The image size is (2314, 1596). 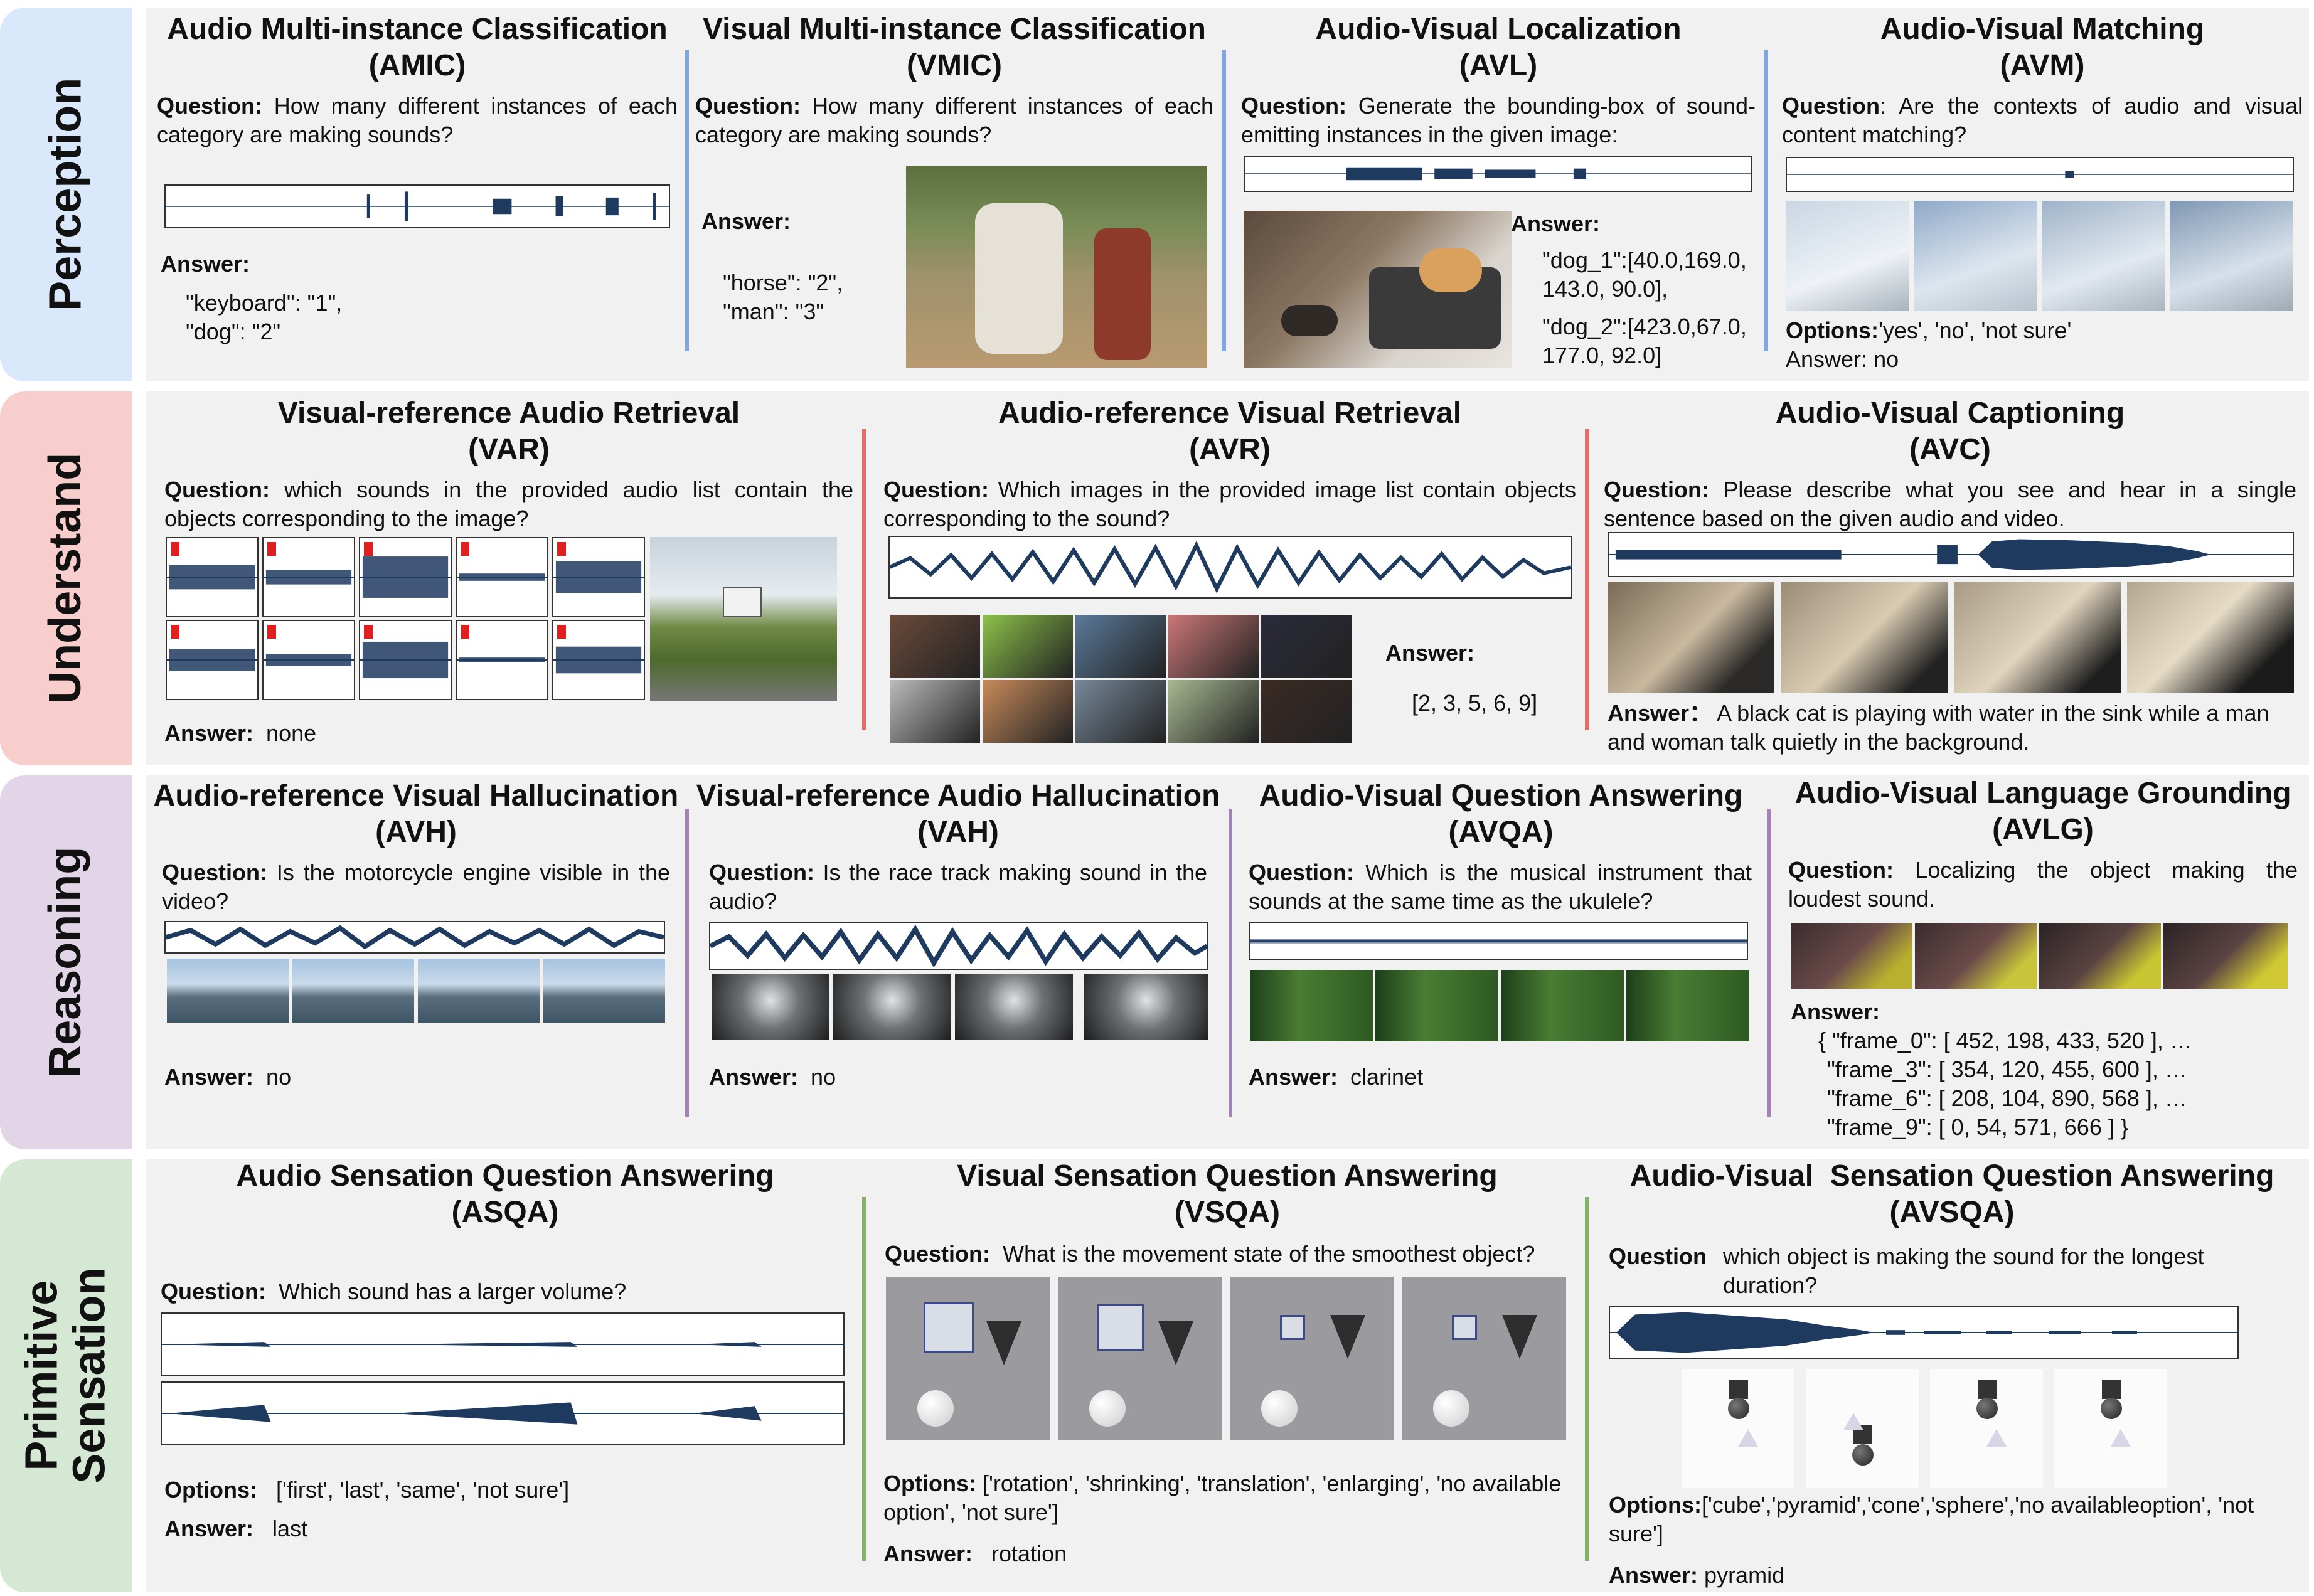 I want to click on avlg-answer-line: "frame_9": [ 0, 54, 571, 666 ] }, so click(x=1977, y=1127).